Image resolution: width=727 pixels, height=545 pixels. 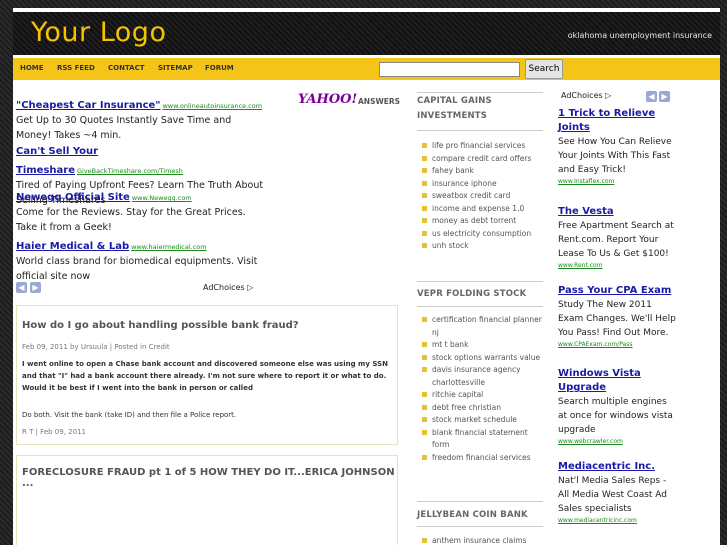 What do you see at coordinates (544, 69) in the screenshot?
I see `search-button: Search` at bounding box center [544, 69].